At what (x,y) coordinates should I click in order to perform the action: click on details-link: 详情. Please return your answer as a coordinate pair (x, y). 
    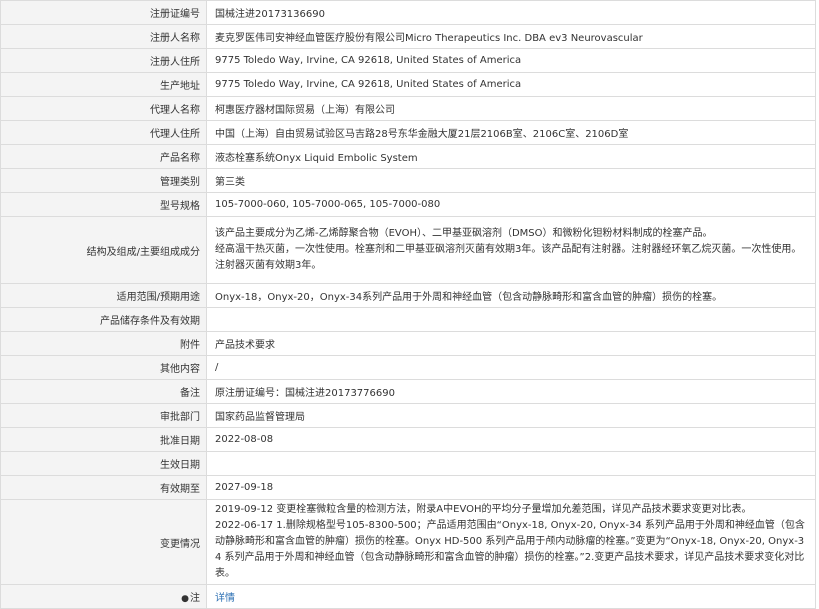
    Looking at the image, I should click on (225, 598).